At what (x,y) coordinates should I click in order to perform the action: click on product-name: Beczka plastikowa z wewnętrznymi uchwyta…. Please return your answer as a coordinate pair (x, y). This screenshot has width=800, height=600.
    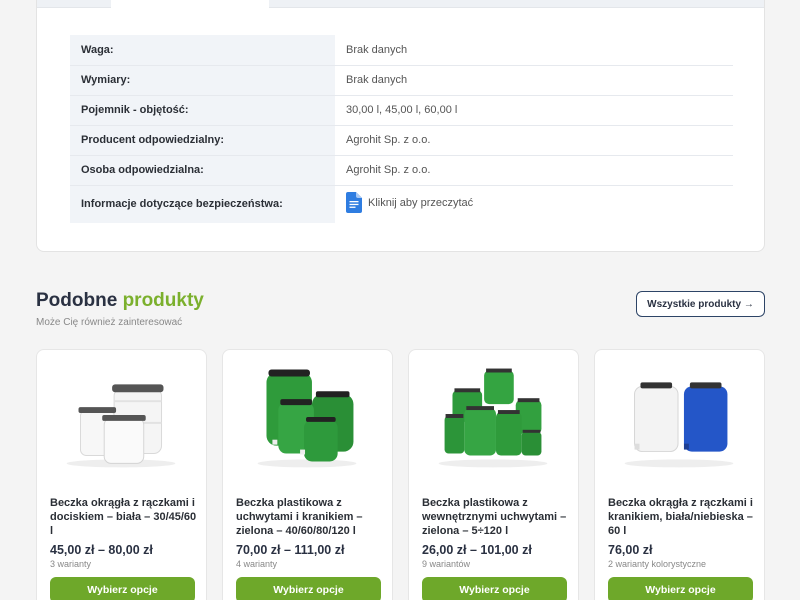
    Looking at the image, I should click on (497, 517).